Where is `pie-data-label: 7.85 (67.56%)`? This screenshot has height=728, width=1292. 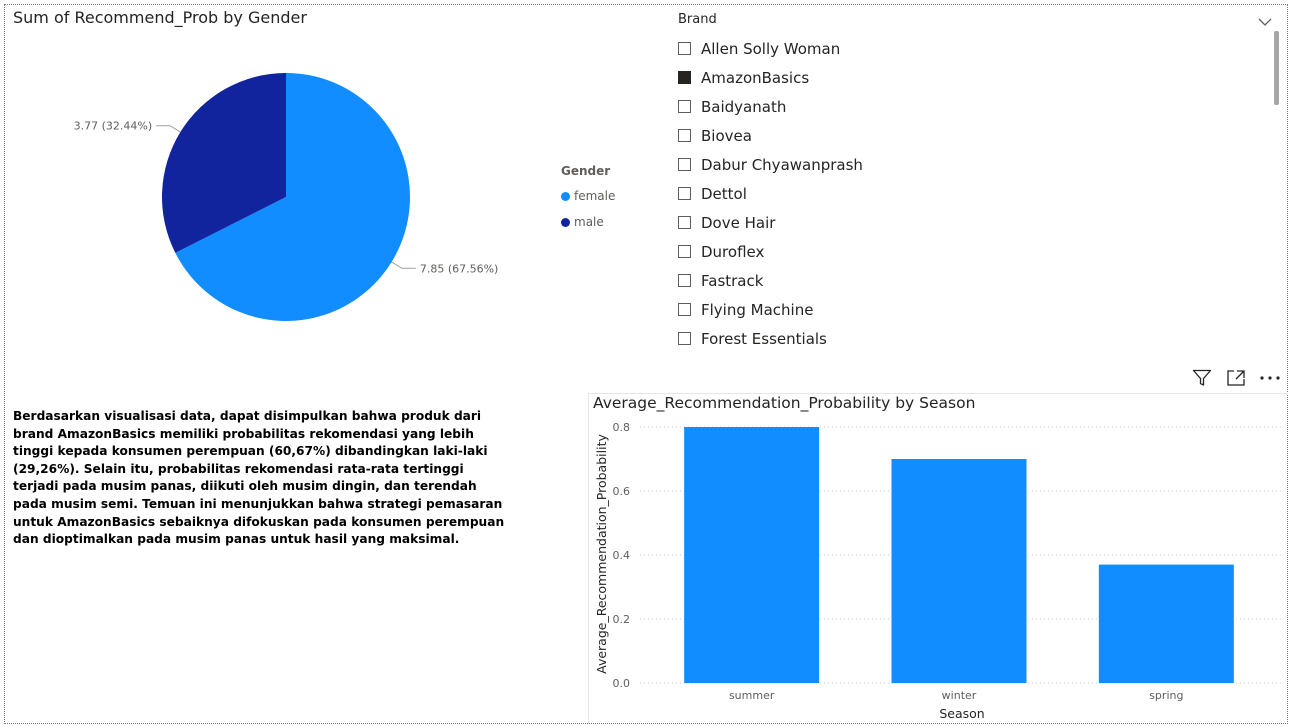
pie-data-label: 7.85 (67.56%) is located at coordinates (459, 268).